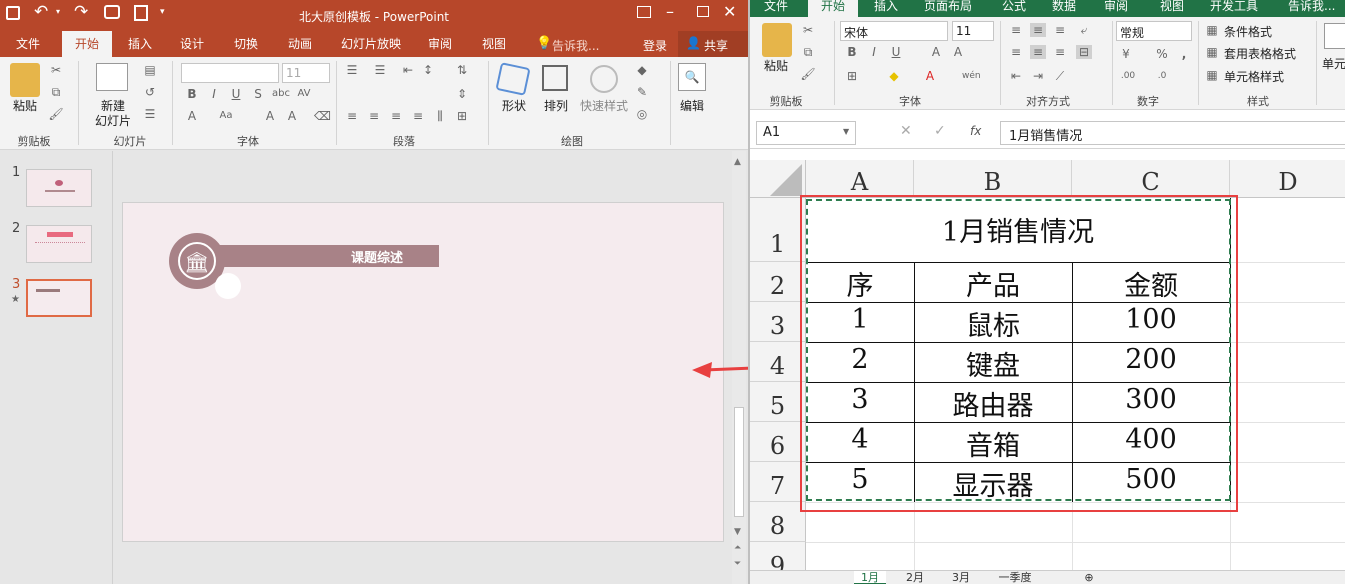 Image resolution: width=1345 pixels, height=584 pixels. Describe the element at coordinates (644, 12) in the screenshot. I see `ribbon-display-options-icon` at that location.